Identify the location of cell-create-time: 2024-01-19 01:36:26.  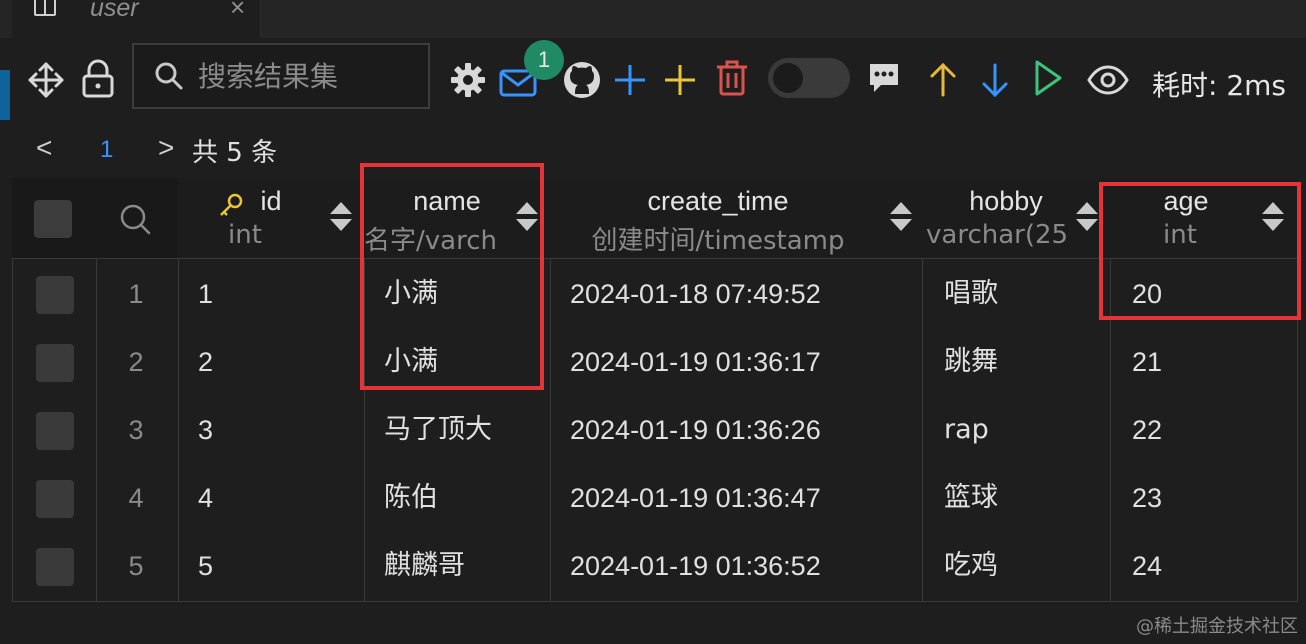
(695, 430).